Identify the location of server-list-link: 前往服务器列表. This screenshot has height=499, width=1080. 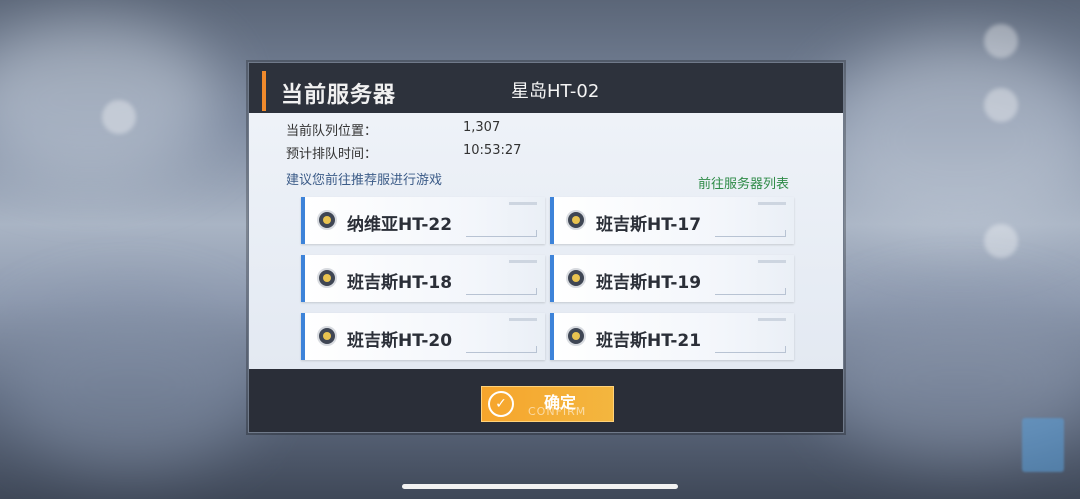
(743, 182).